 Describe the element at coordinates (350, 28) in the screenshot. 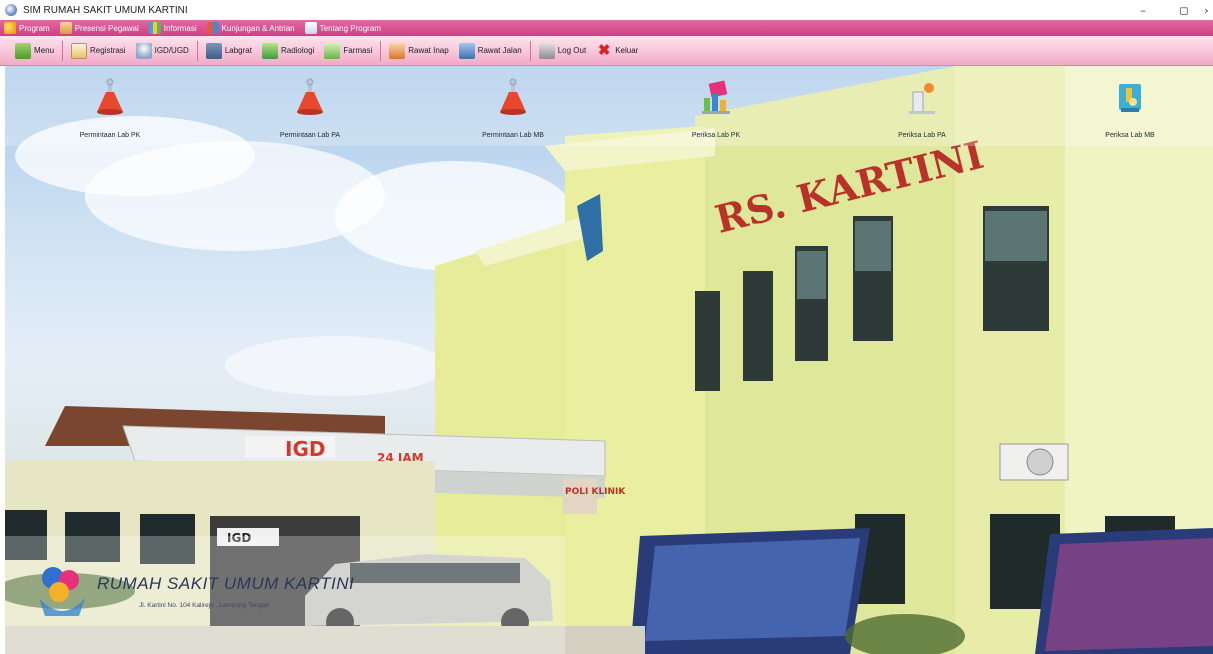

I see `menu-label: Tentang Program` at that location.